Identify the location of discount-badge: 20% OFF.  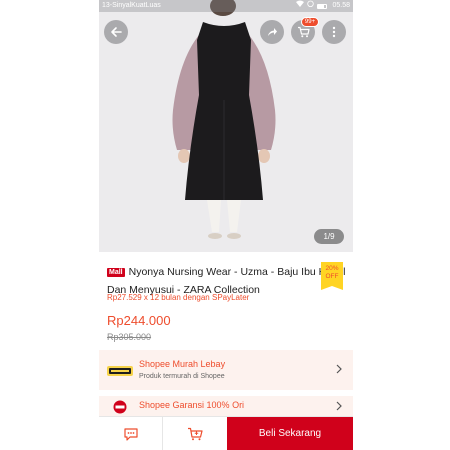
(332, 276).